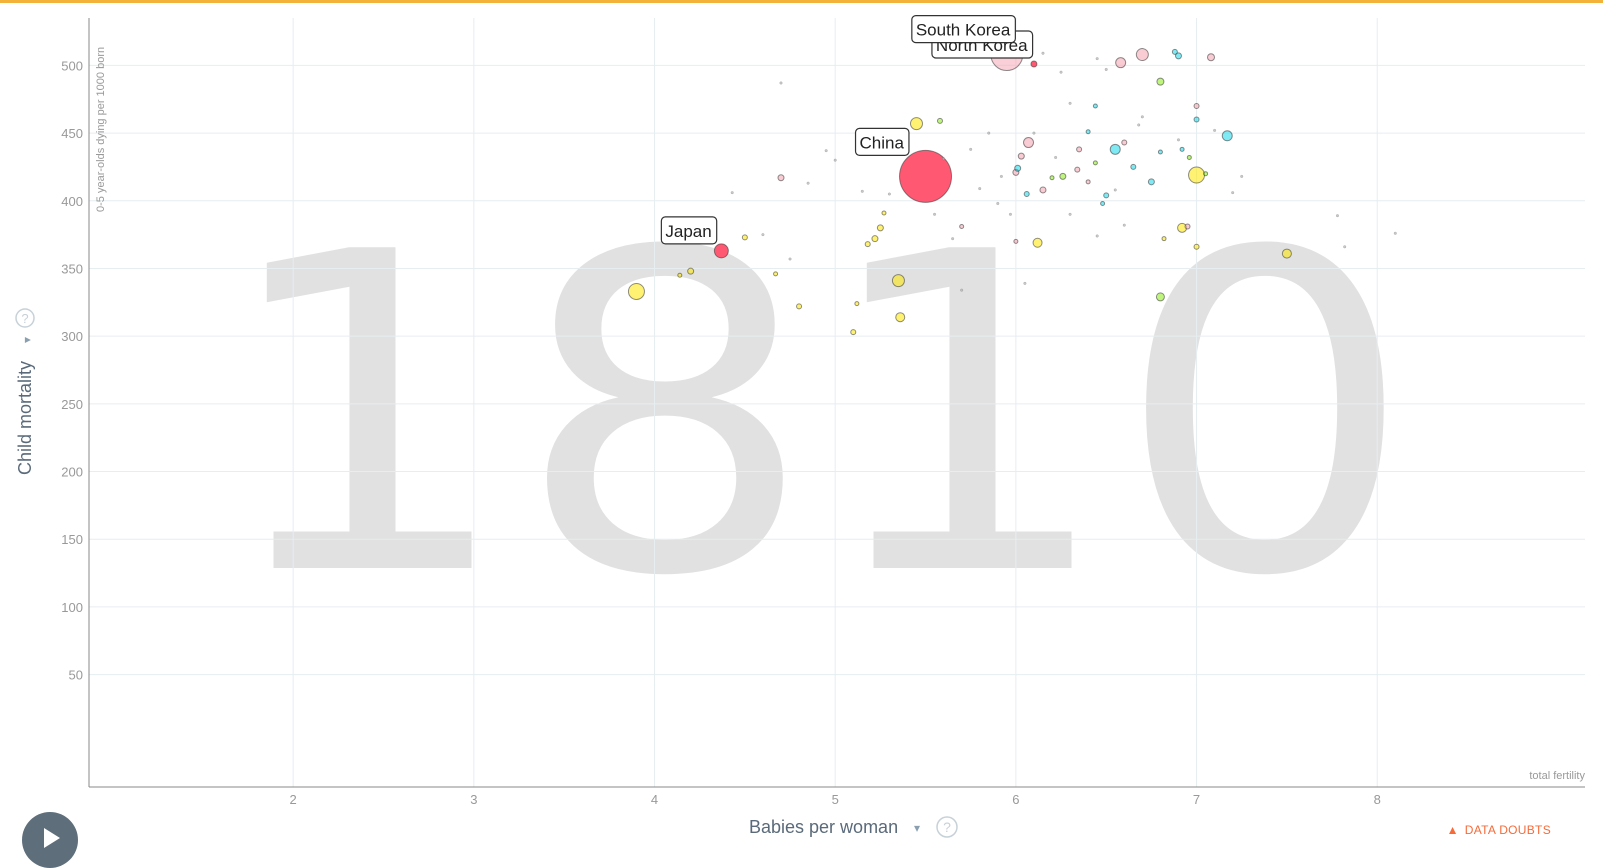 The height and width of the screenshot is (868, 1603). I want to click on y-tick-label: 250, so click(72, 404).